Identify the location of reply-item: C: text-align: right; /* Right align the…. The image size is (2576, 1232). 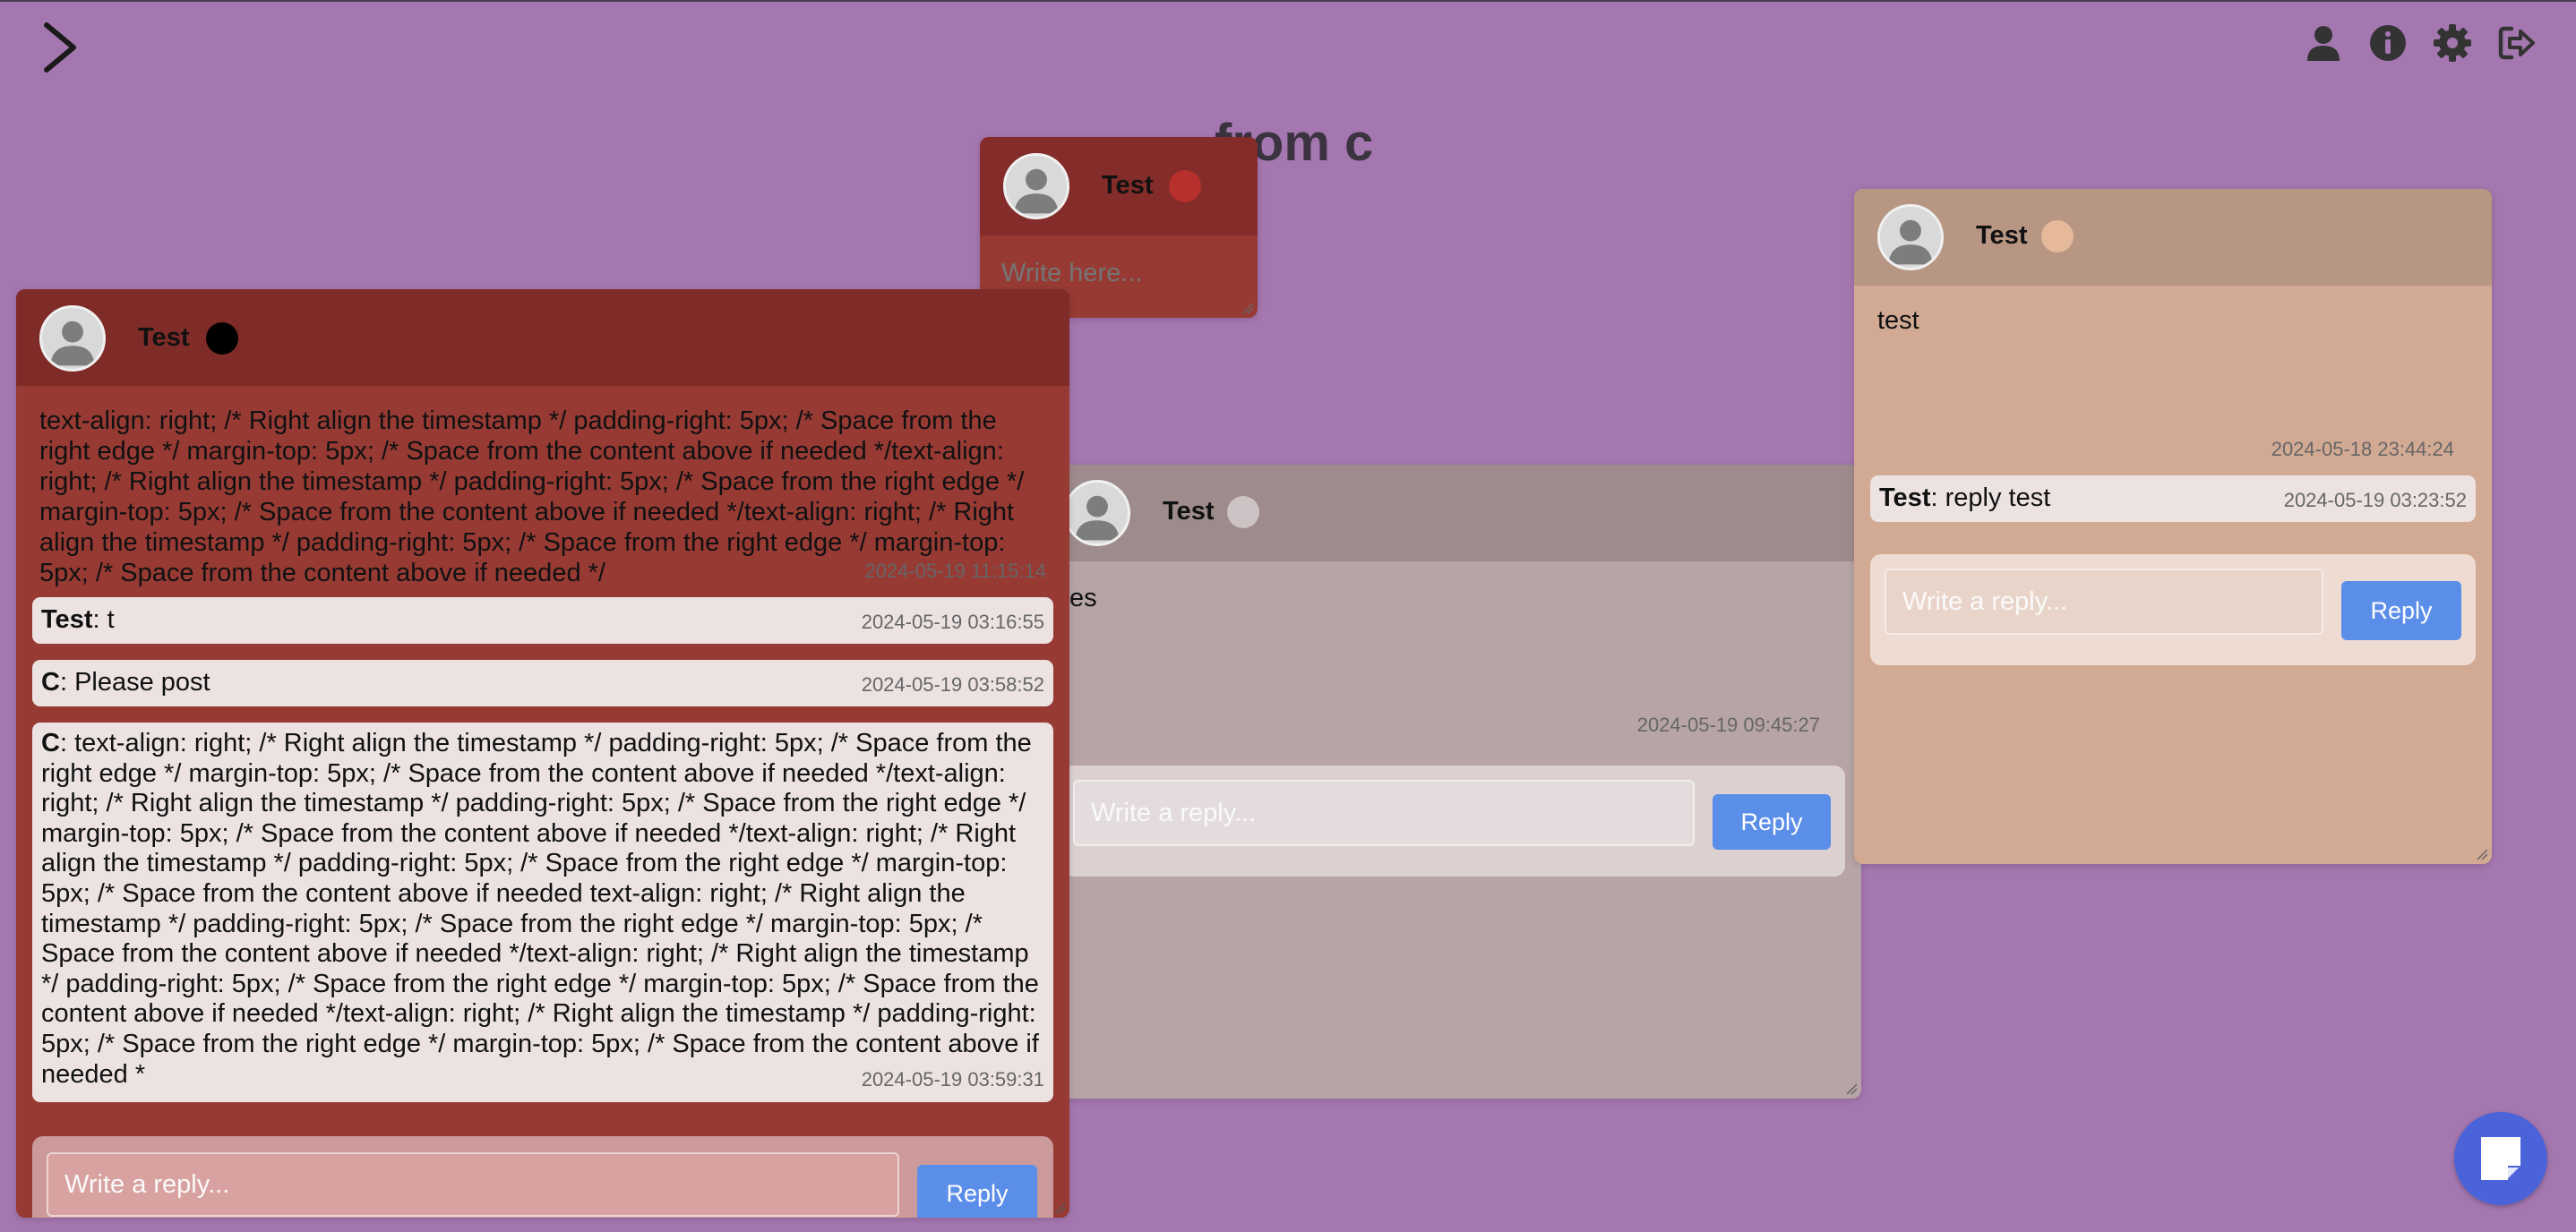
(542, 912).